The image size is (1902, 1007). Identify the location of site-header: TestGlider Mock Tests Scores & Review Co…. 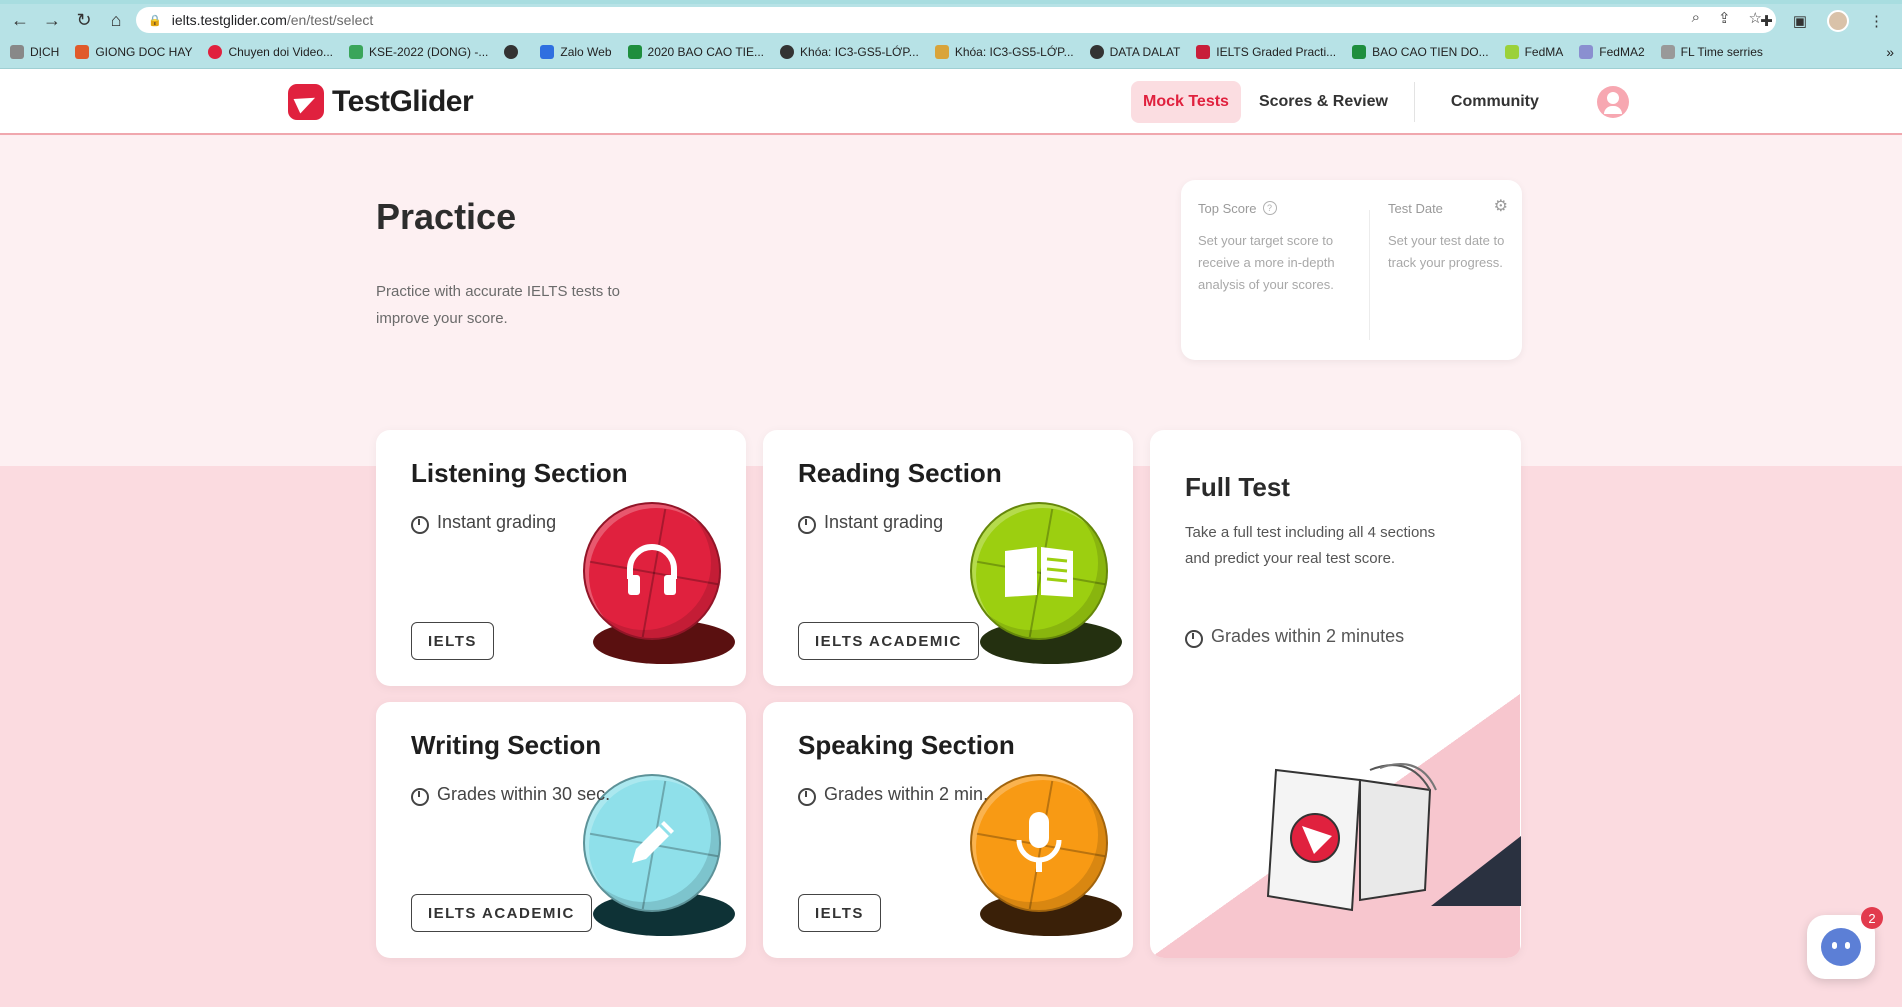
(951, 102).